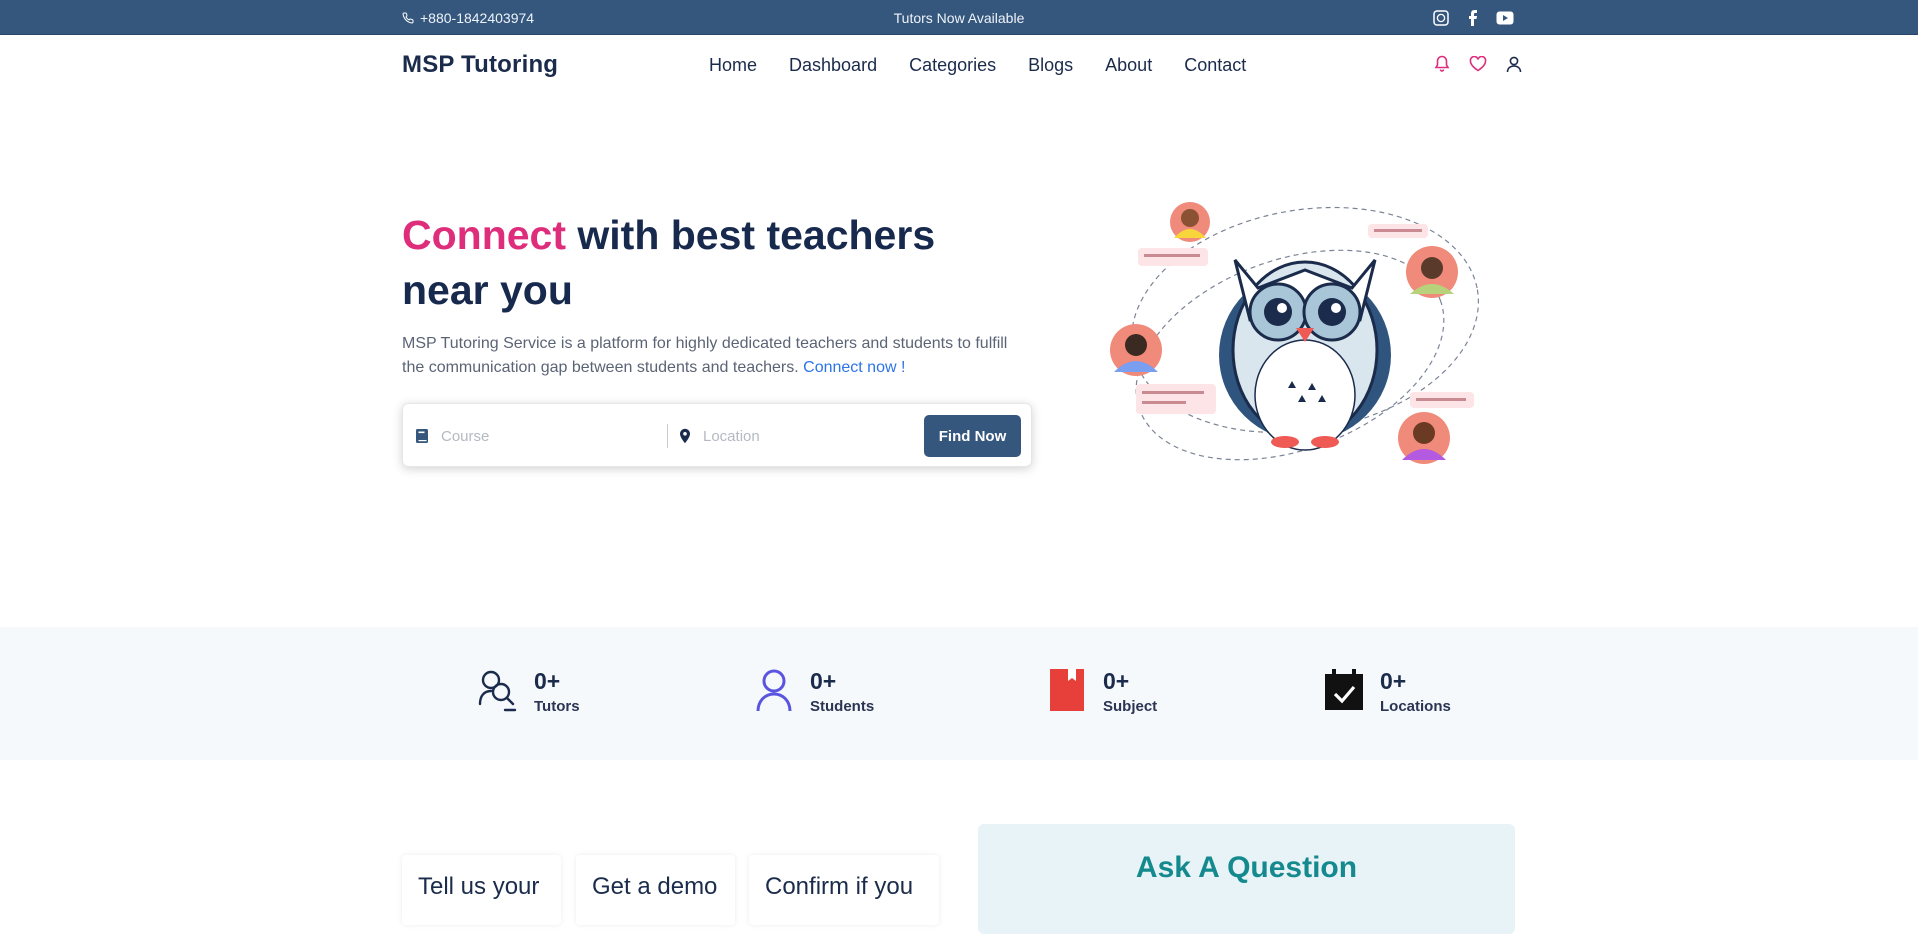  I want to click on stat-locations: 0+ Locations, so click(1386, 691).